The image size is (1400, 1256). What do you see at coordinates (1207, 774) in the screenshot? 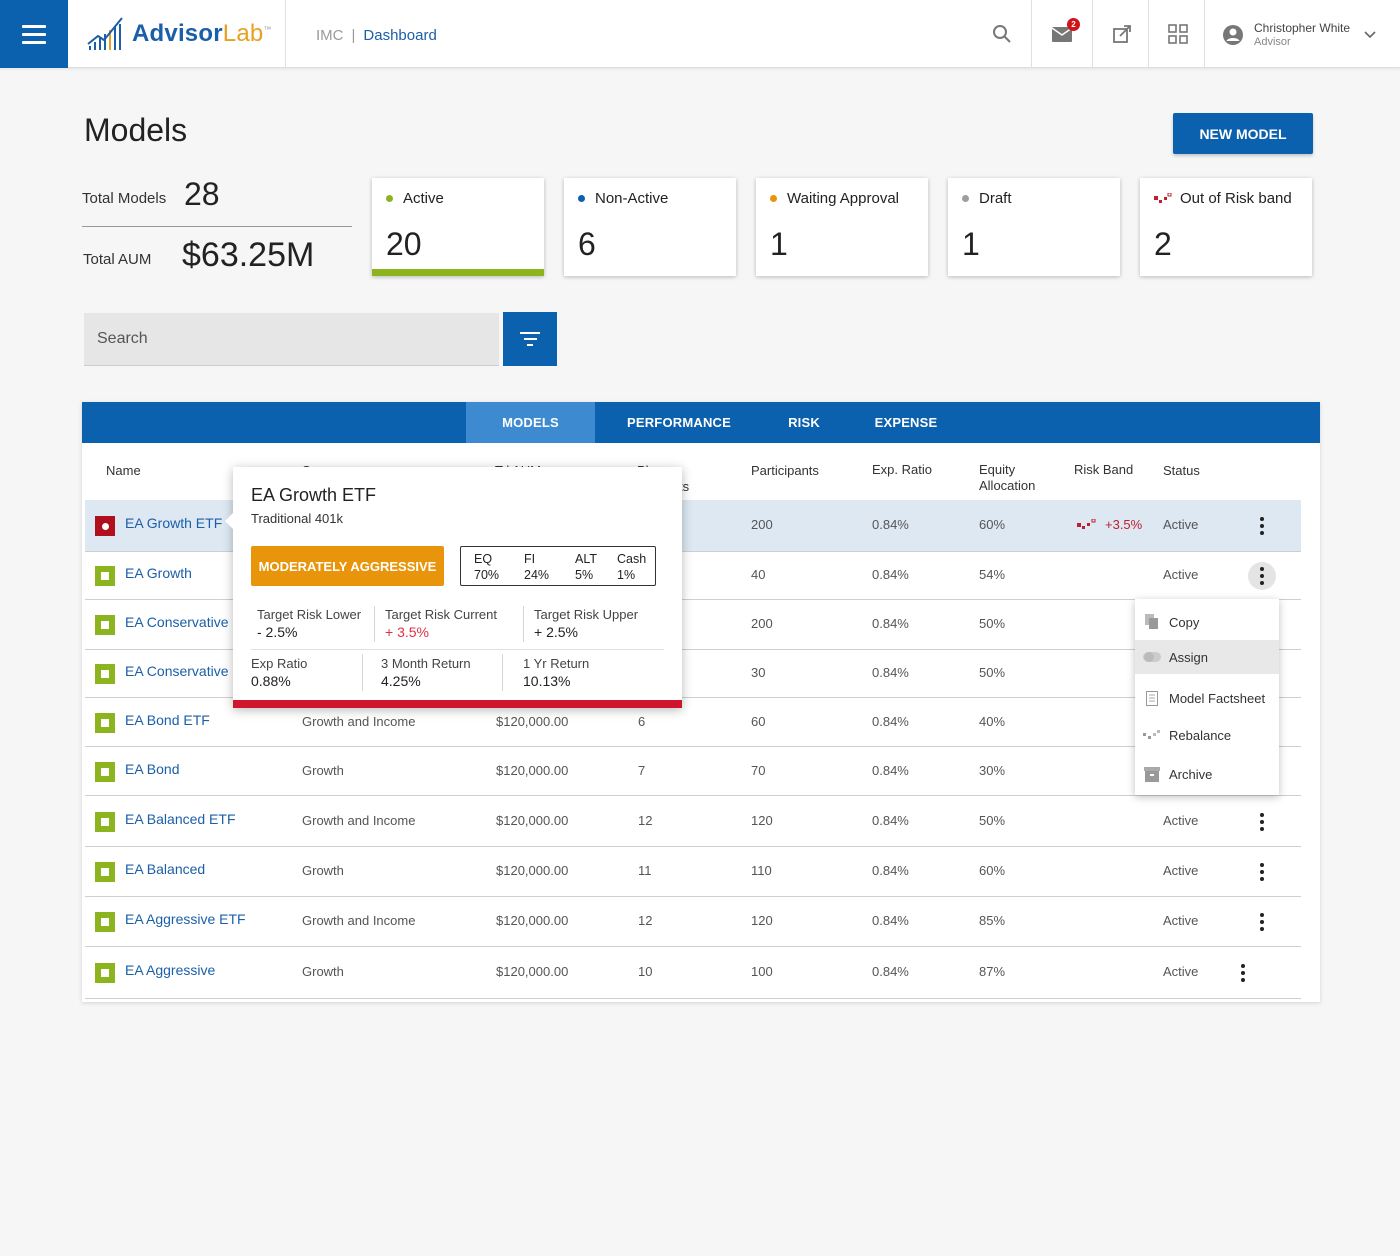
I see `menu-item-archive: Archive` at bounding box center [1207, 774].